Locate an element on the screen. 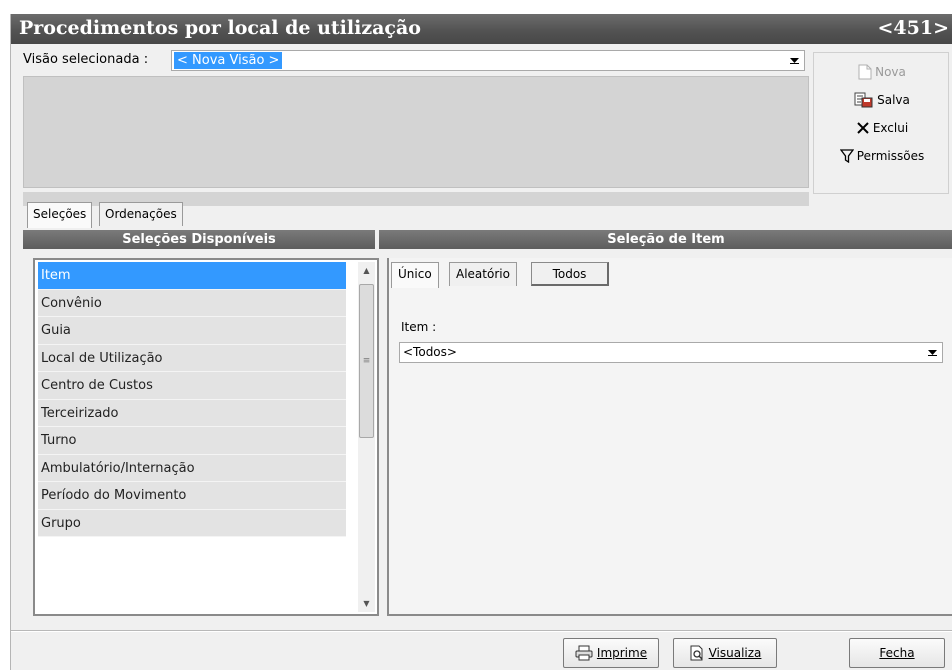 Image resolution: width=952 pixels, height=670 pixels. tab-ordenacoes: Ordenações is located at coordinates (141, 214).